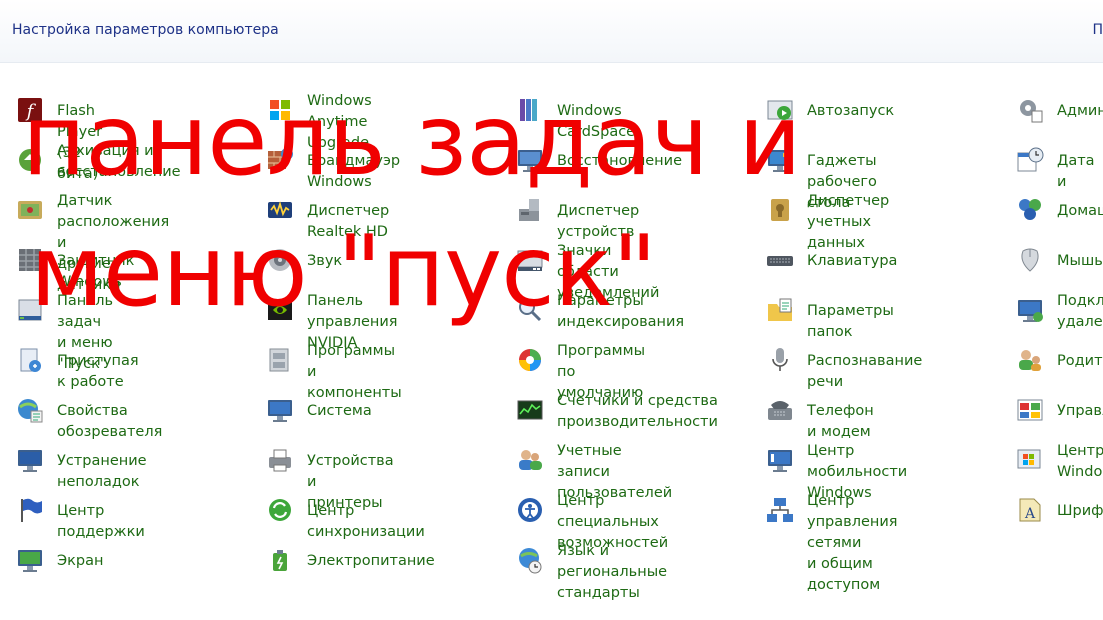 This screenshot has height=620, width=1103. I want to click on control-panel-item: Центр мобильности Windows, so click(828, 468).